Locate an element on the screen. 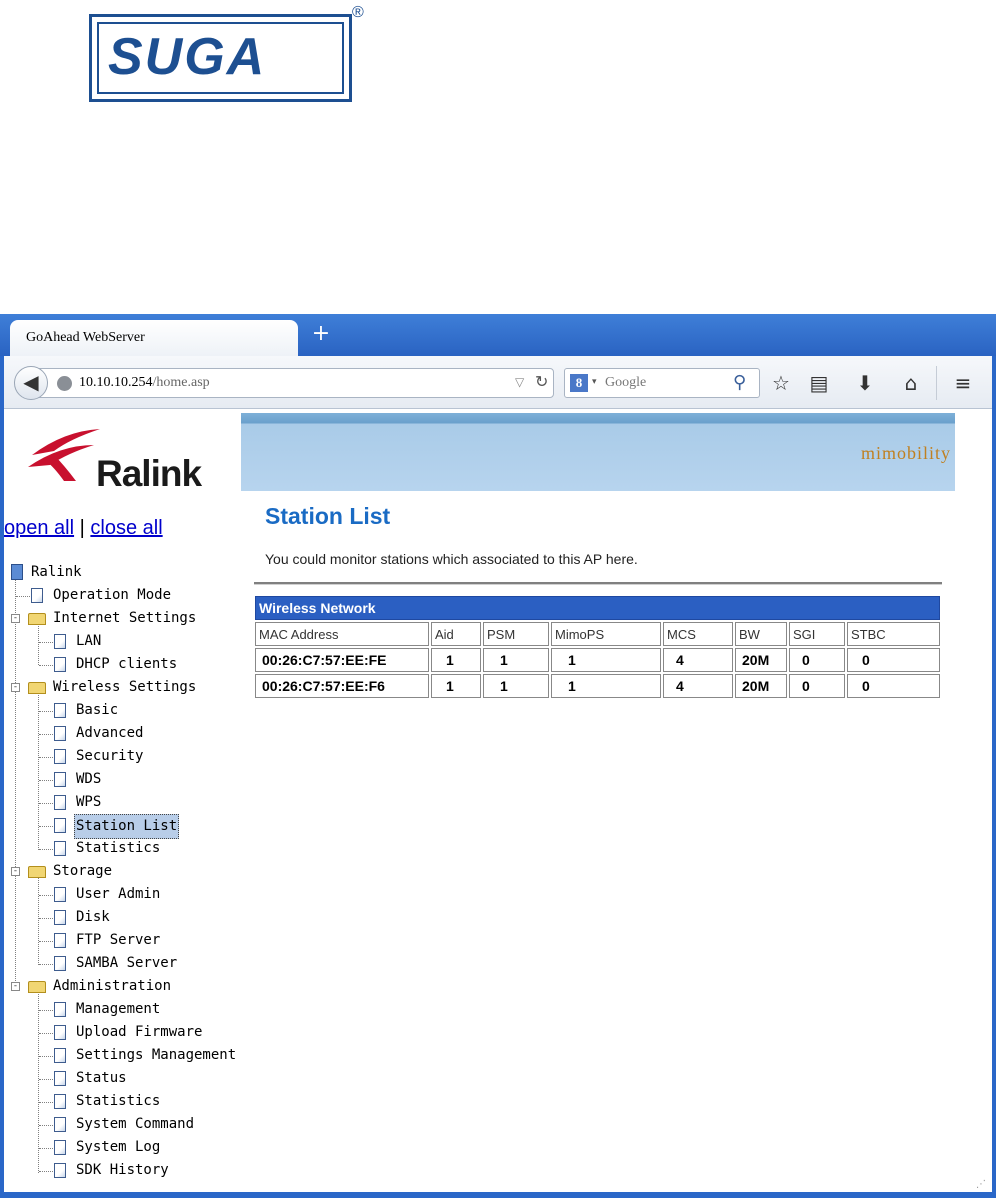 This screenshot has height=1198, width=996. tree-item-ftp-server: FTP Server is located at coordinates (124, 940).